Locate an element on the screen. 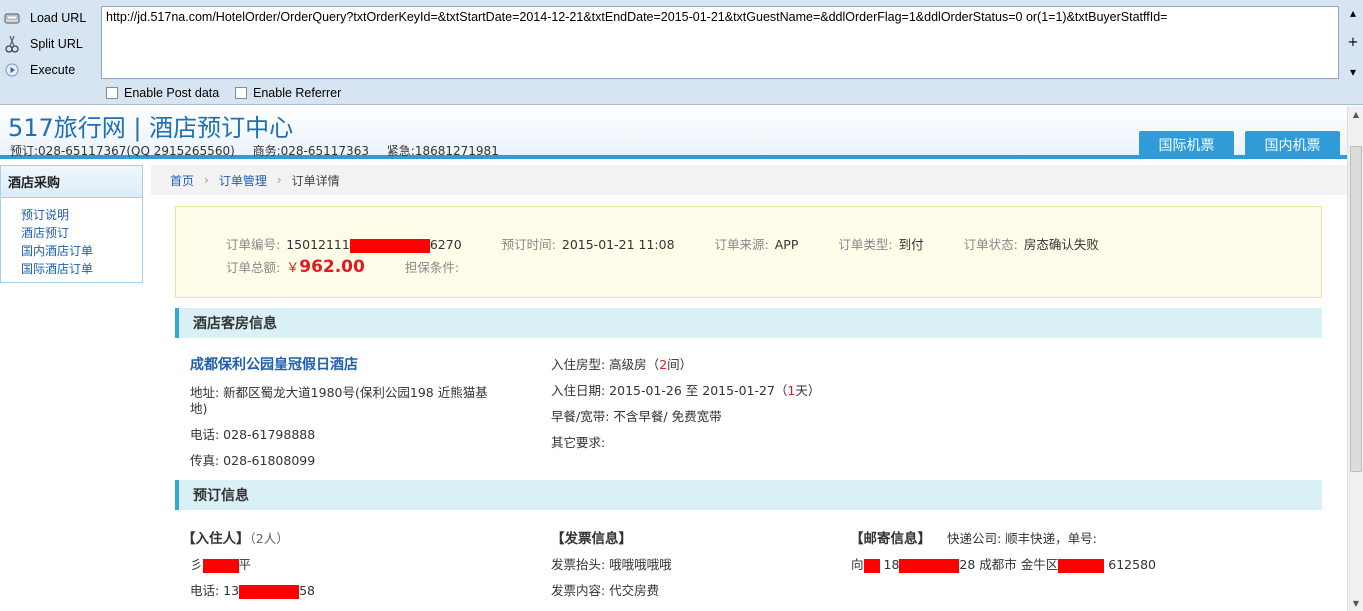 Image resolution: width=1363 pixels, height=611 pixels. sidebar-menu: 预订说明 酒店预订 国内酒店订单 国际酒店订单 is located at coordinates (71, 238).